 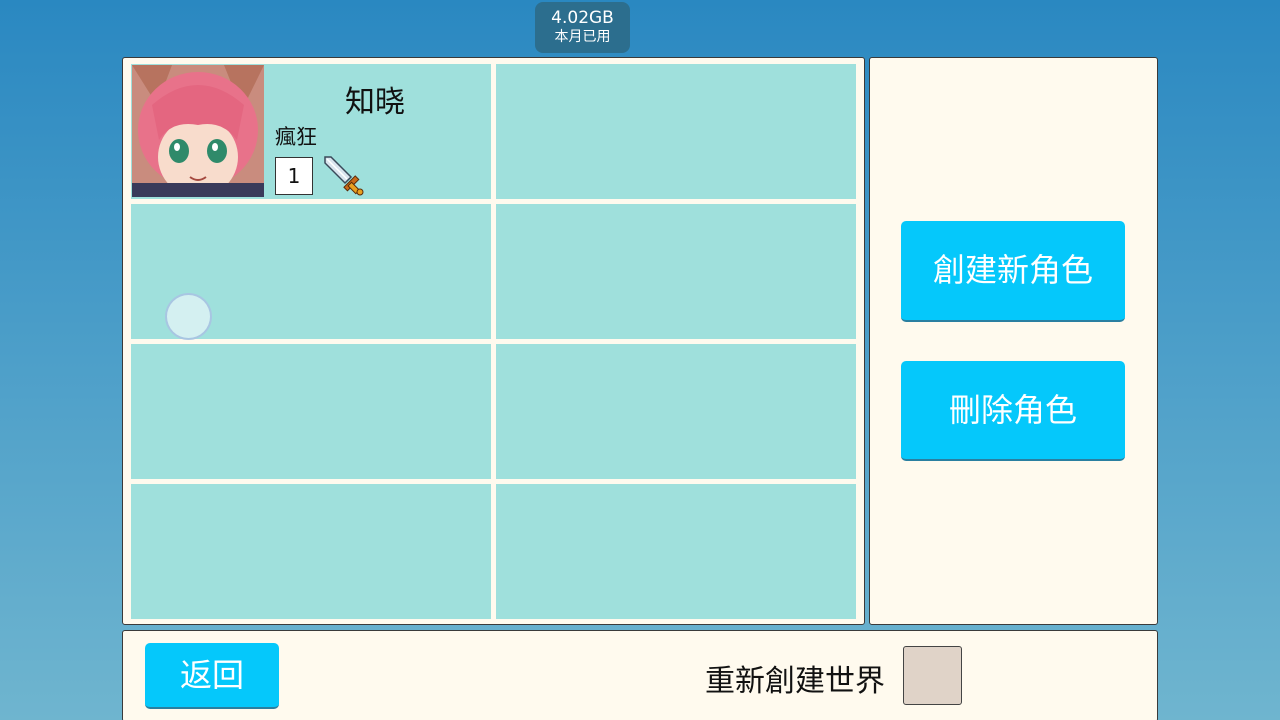 What do you see at coordinates (582, 18) in the screenshot?
I see `data-usage-amount: 4.02GB` at bounding box center [582, 18].